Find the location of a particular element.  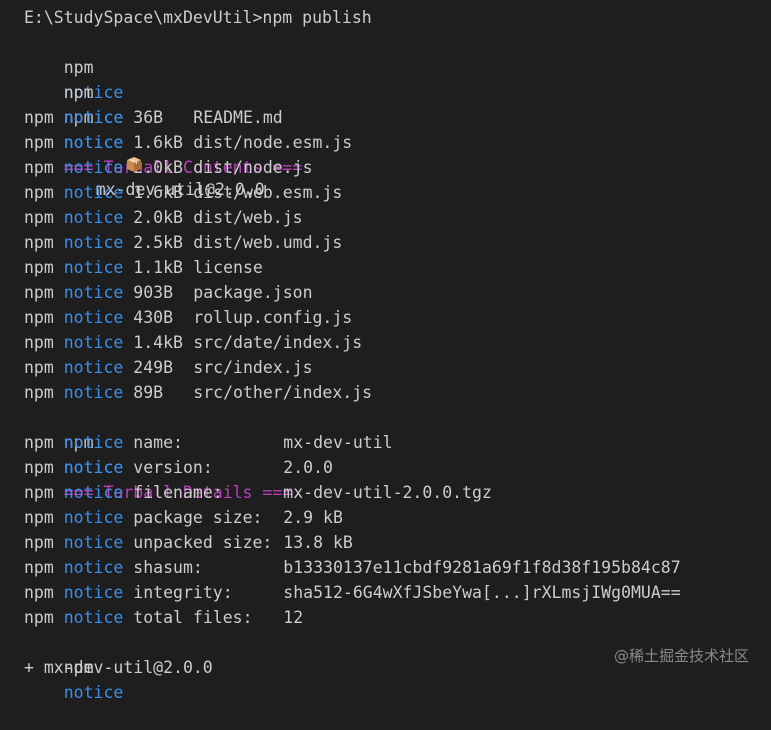

notice-line: npm notice is located at coordinates (397, 66).